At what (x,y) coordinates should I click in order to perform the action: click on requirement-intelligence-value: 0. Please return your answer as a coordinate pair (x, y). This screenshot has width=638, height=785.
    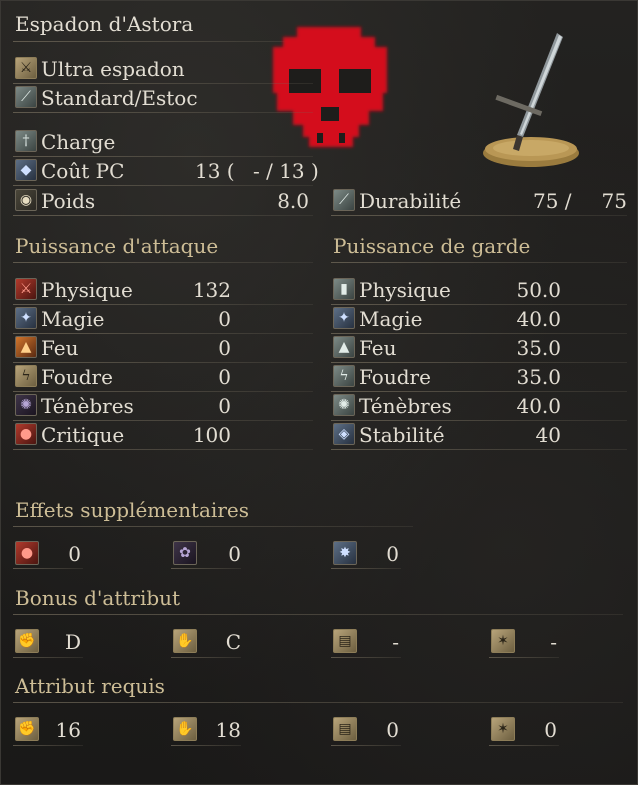
    Looking at the image, I should click on (392, 730).